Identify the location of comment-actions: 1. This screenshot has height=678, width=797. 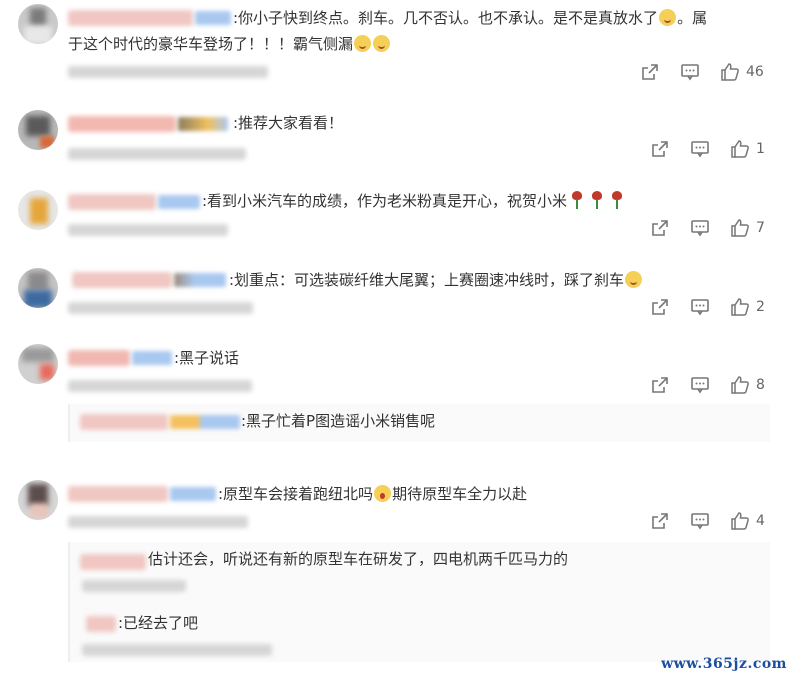
(707, 149).